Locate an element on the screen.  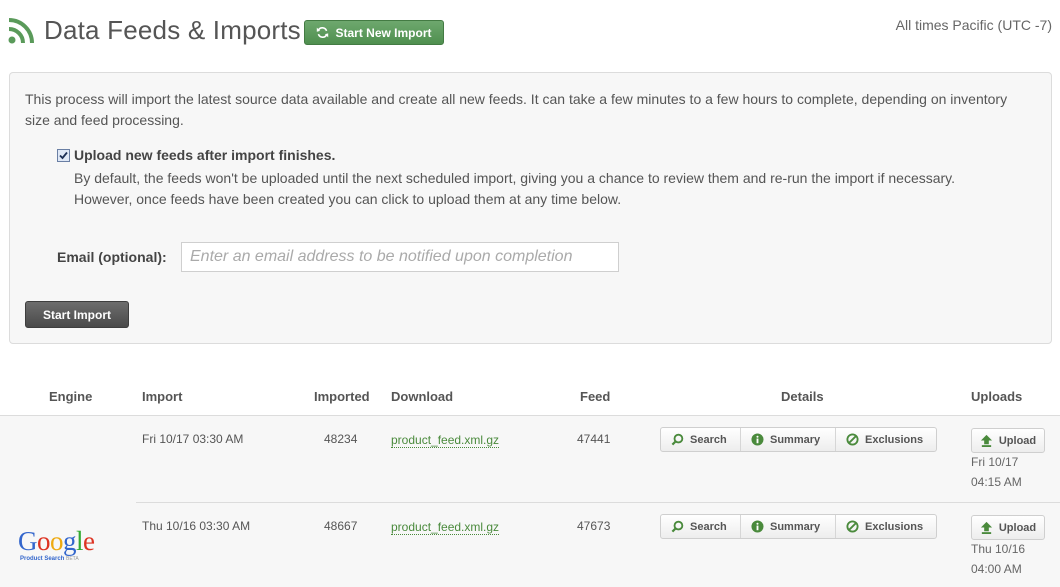
email-input is located at coordinates (400, 257).